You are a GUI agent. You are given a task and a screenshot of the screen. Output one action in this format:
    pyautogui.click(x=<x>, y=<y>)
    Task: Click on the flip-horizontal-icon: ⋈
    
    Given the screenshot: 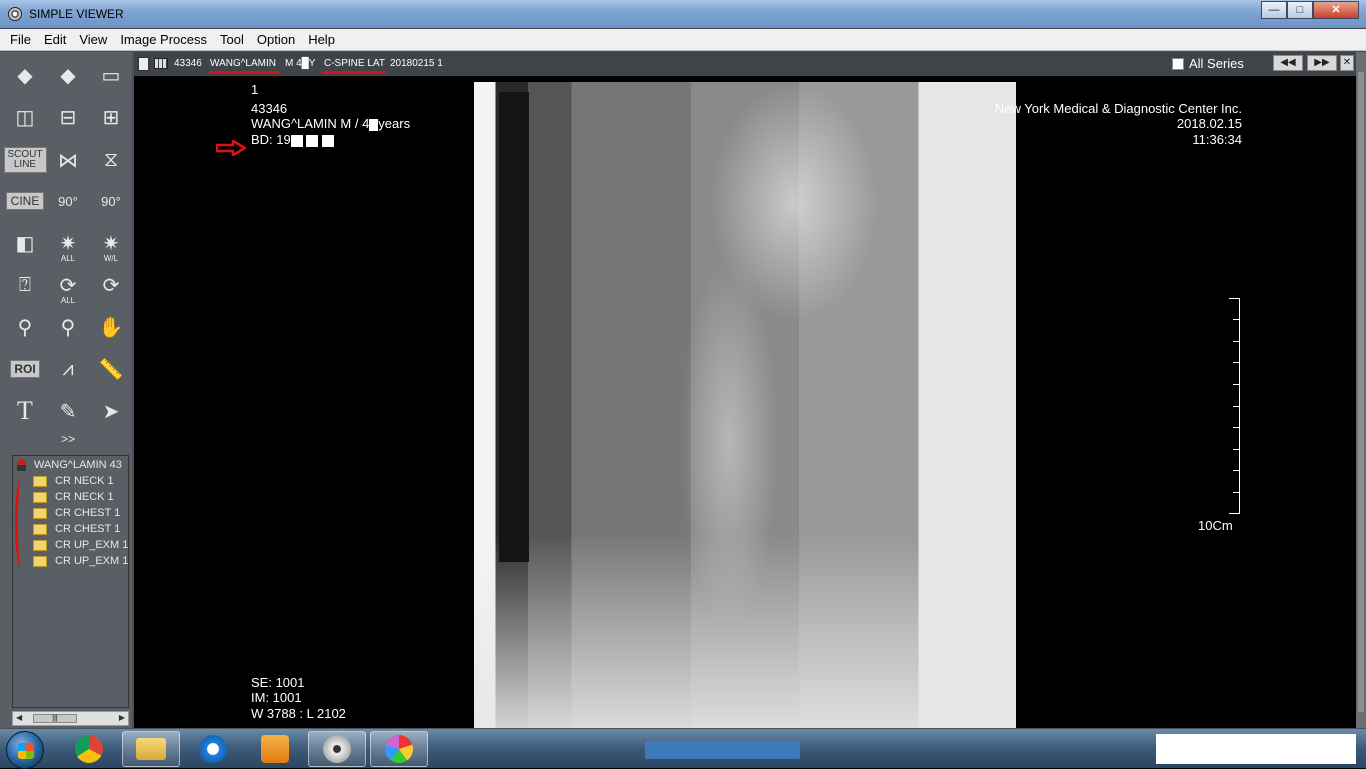 What is the action you would take?
    pyautogui.click(x=68, y=160)
    